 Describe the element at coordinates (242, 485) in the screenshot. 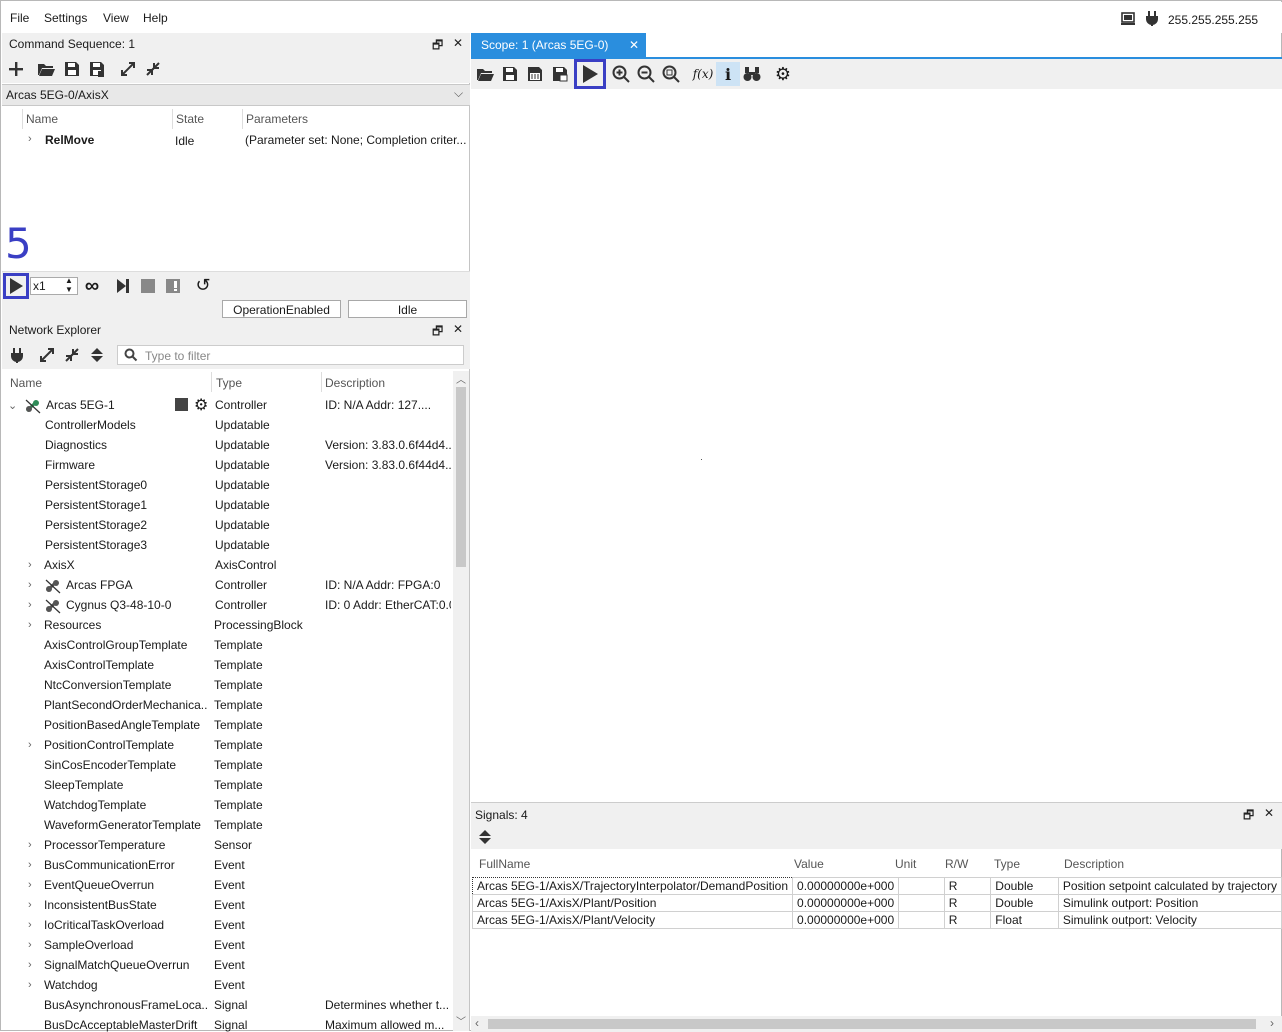

I see `tree-row-type: Updatable` at that location.